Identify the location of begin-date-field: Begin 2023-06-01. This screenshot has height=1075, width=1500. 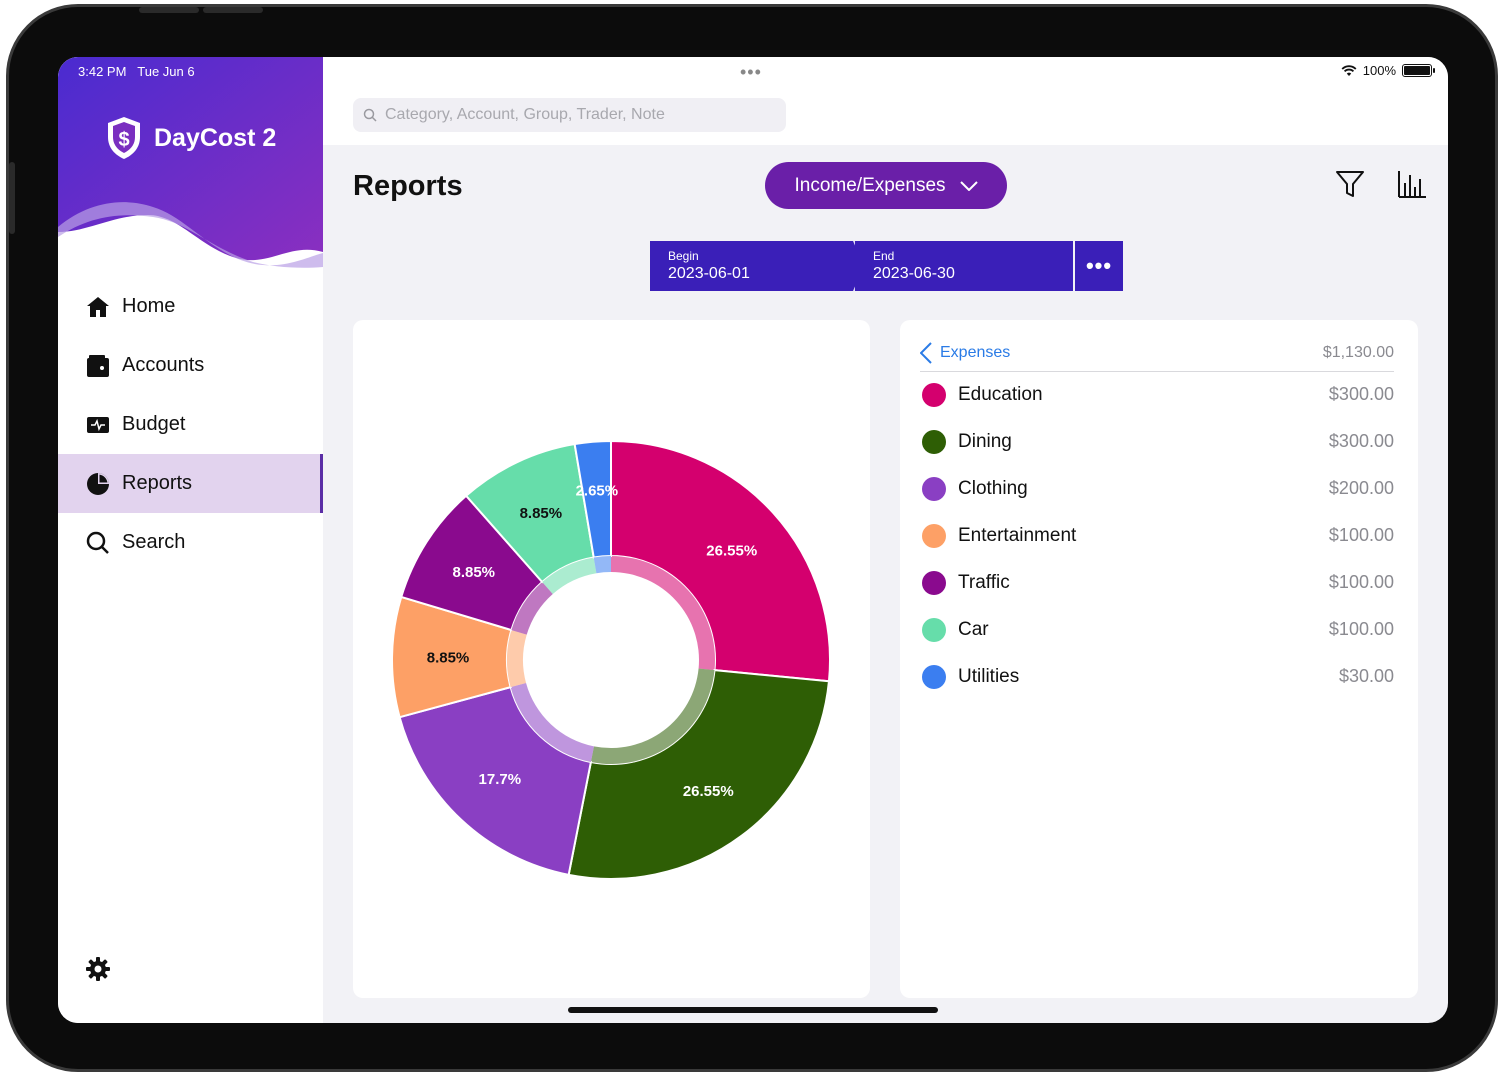
(759, 266).